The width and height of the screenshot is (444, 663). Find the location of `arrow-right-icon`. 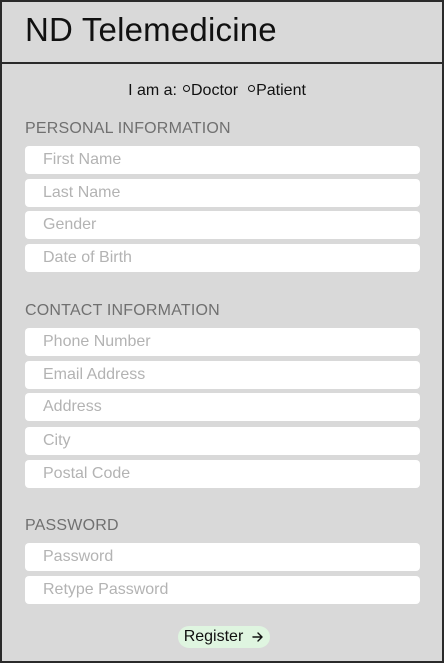

arrow-right-icon is located at coordinates (258, 637).